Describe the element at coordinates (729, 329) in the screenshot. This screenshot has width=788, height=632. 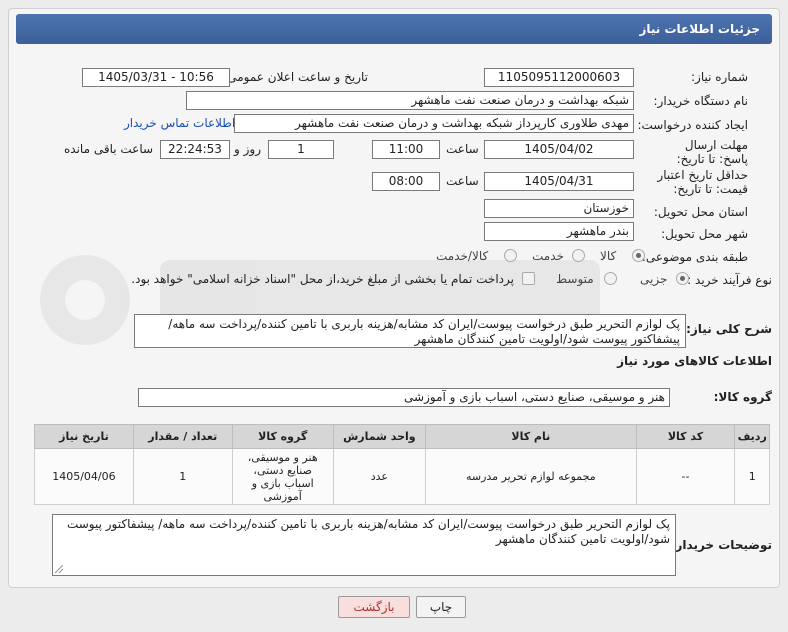
I see `description-label: شرح کلی نیاز:` at that location.